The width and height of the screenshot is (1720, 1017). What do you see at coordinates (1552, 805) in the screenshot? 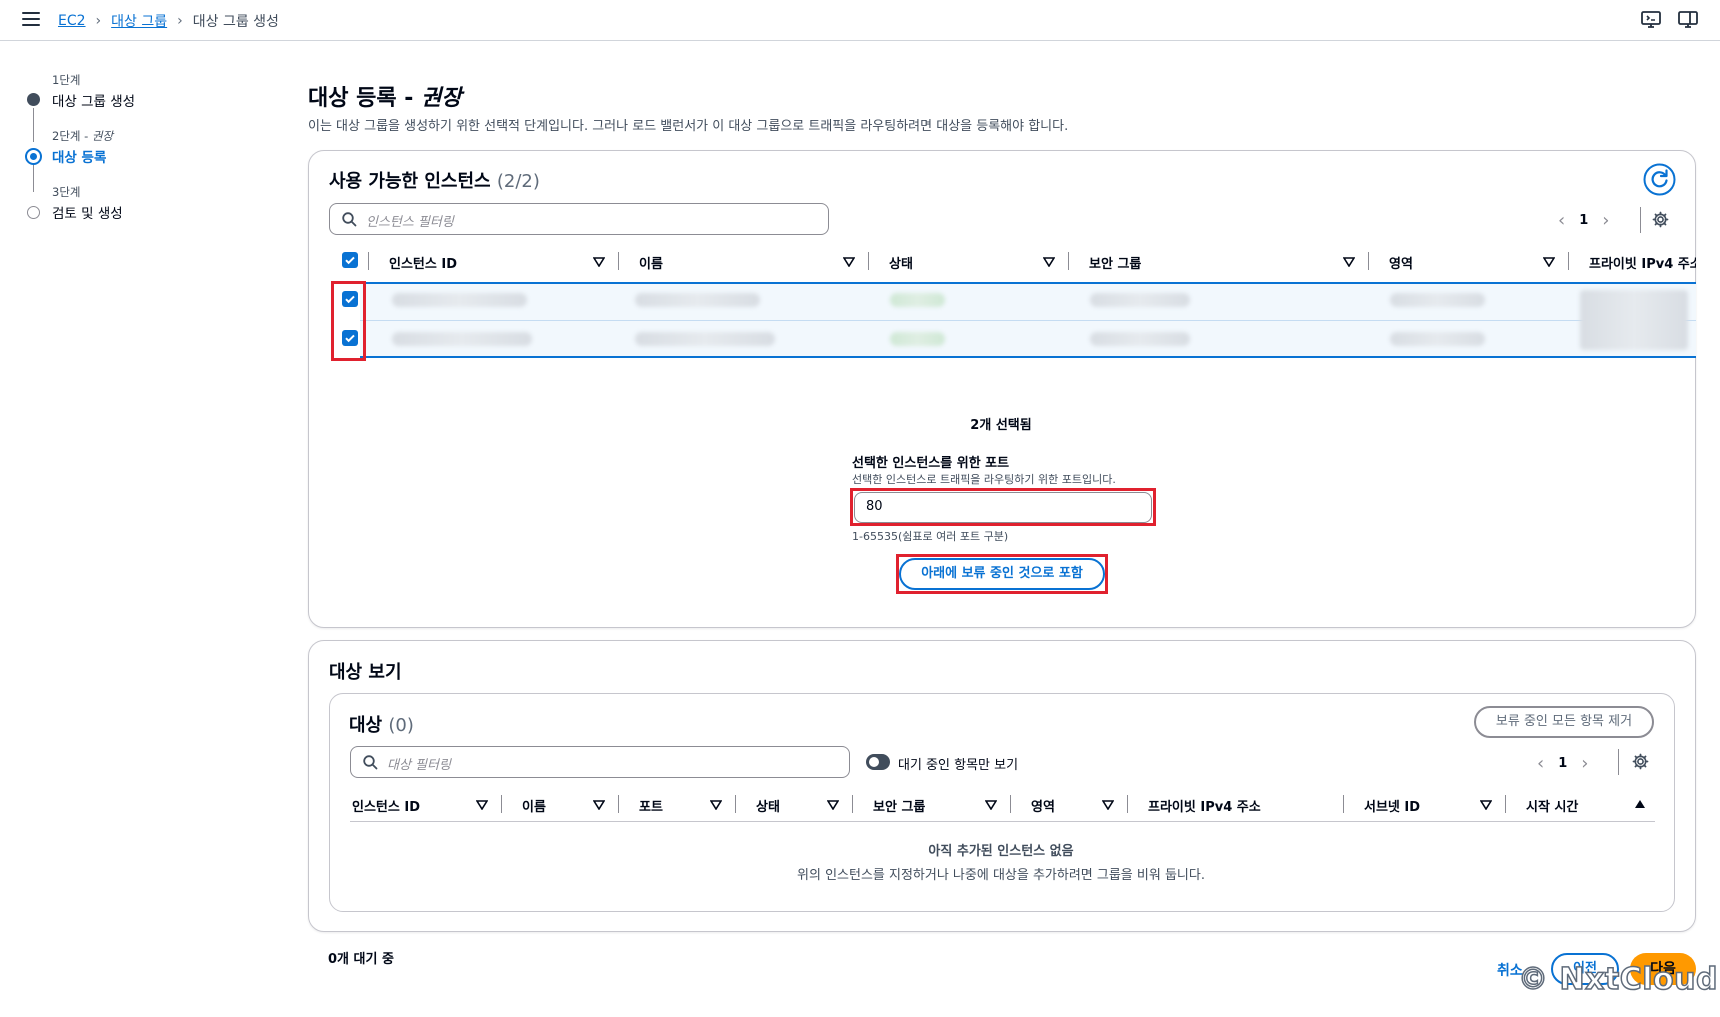
I see `target-column-launch-time: 시작 시간` at bounding box center [1552, 805].